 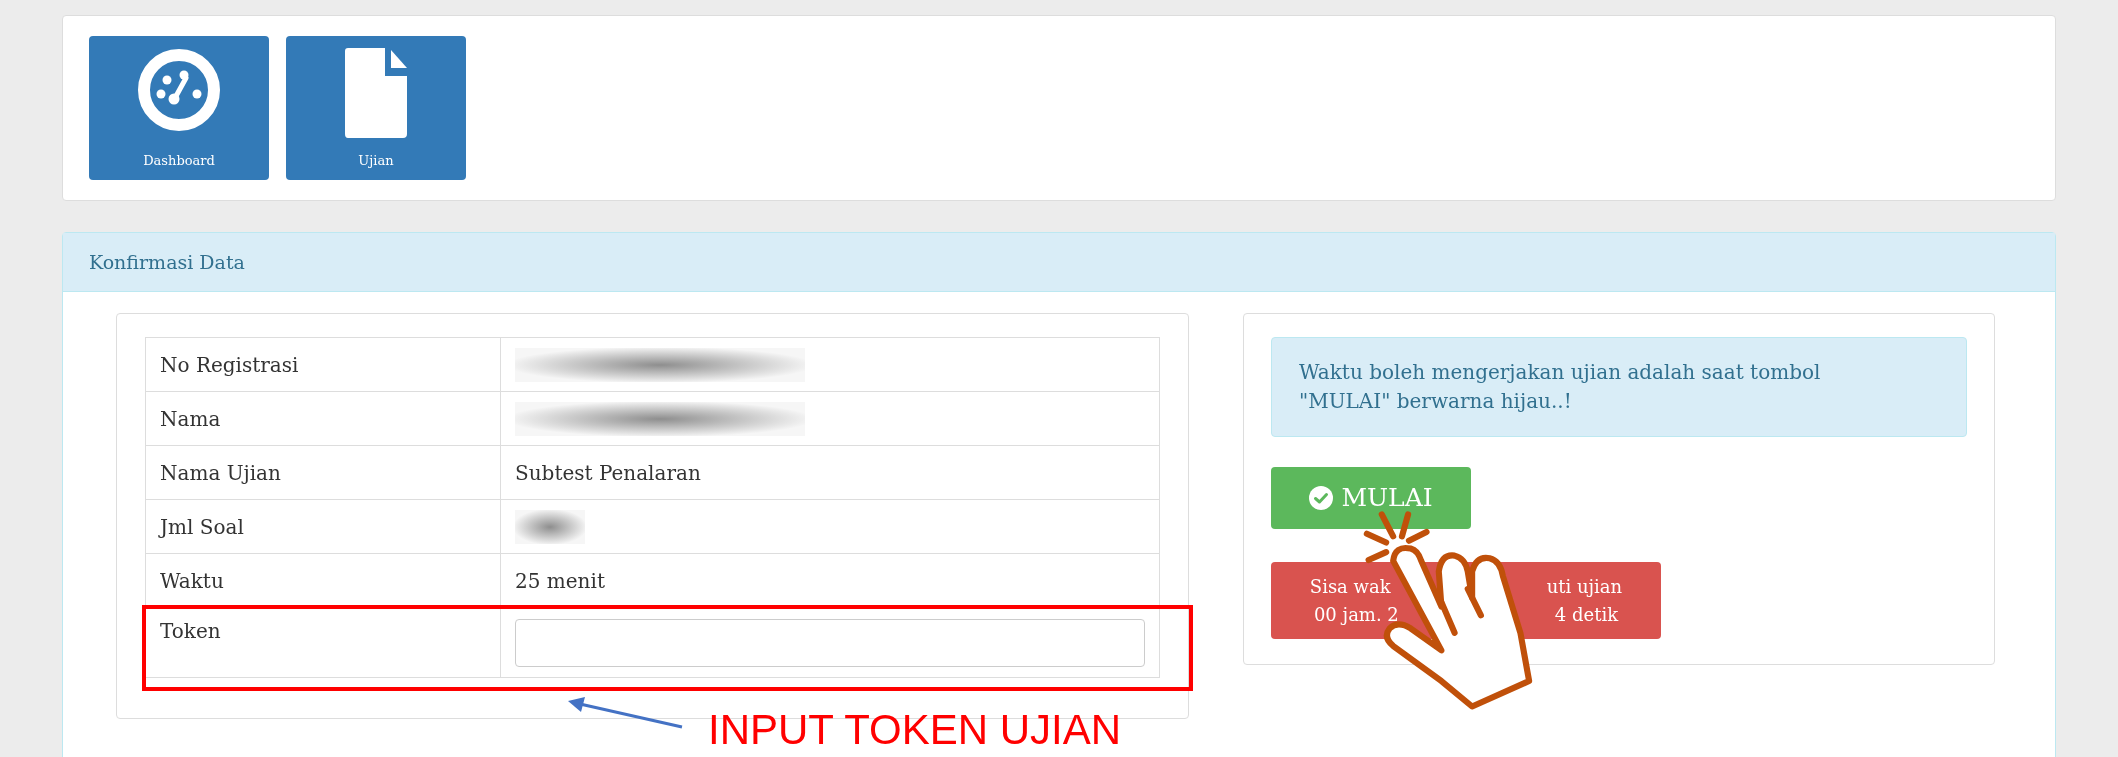 What do you see at coordinates (1560, 387) in the screenshot?
I see `notice-text: Waktu boleh mengerjakan ujian adalah saat tombol "MULAI" berwarna hijau..!` at bounding box center [1560, 387].